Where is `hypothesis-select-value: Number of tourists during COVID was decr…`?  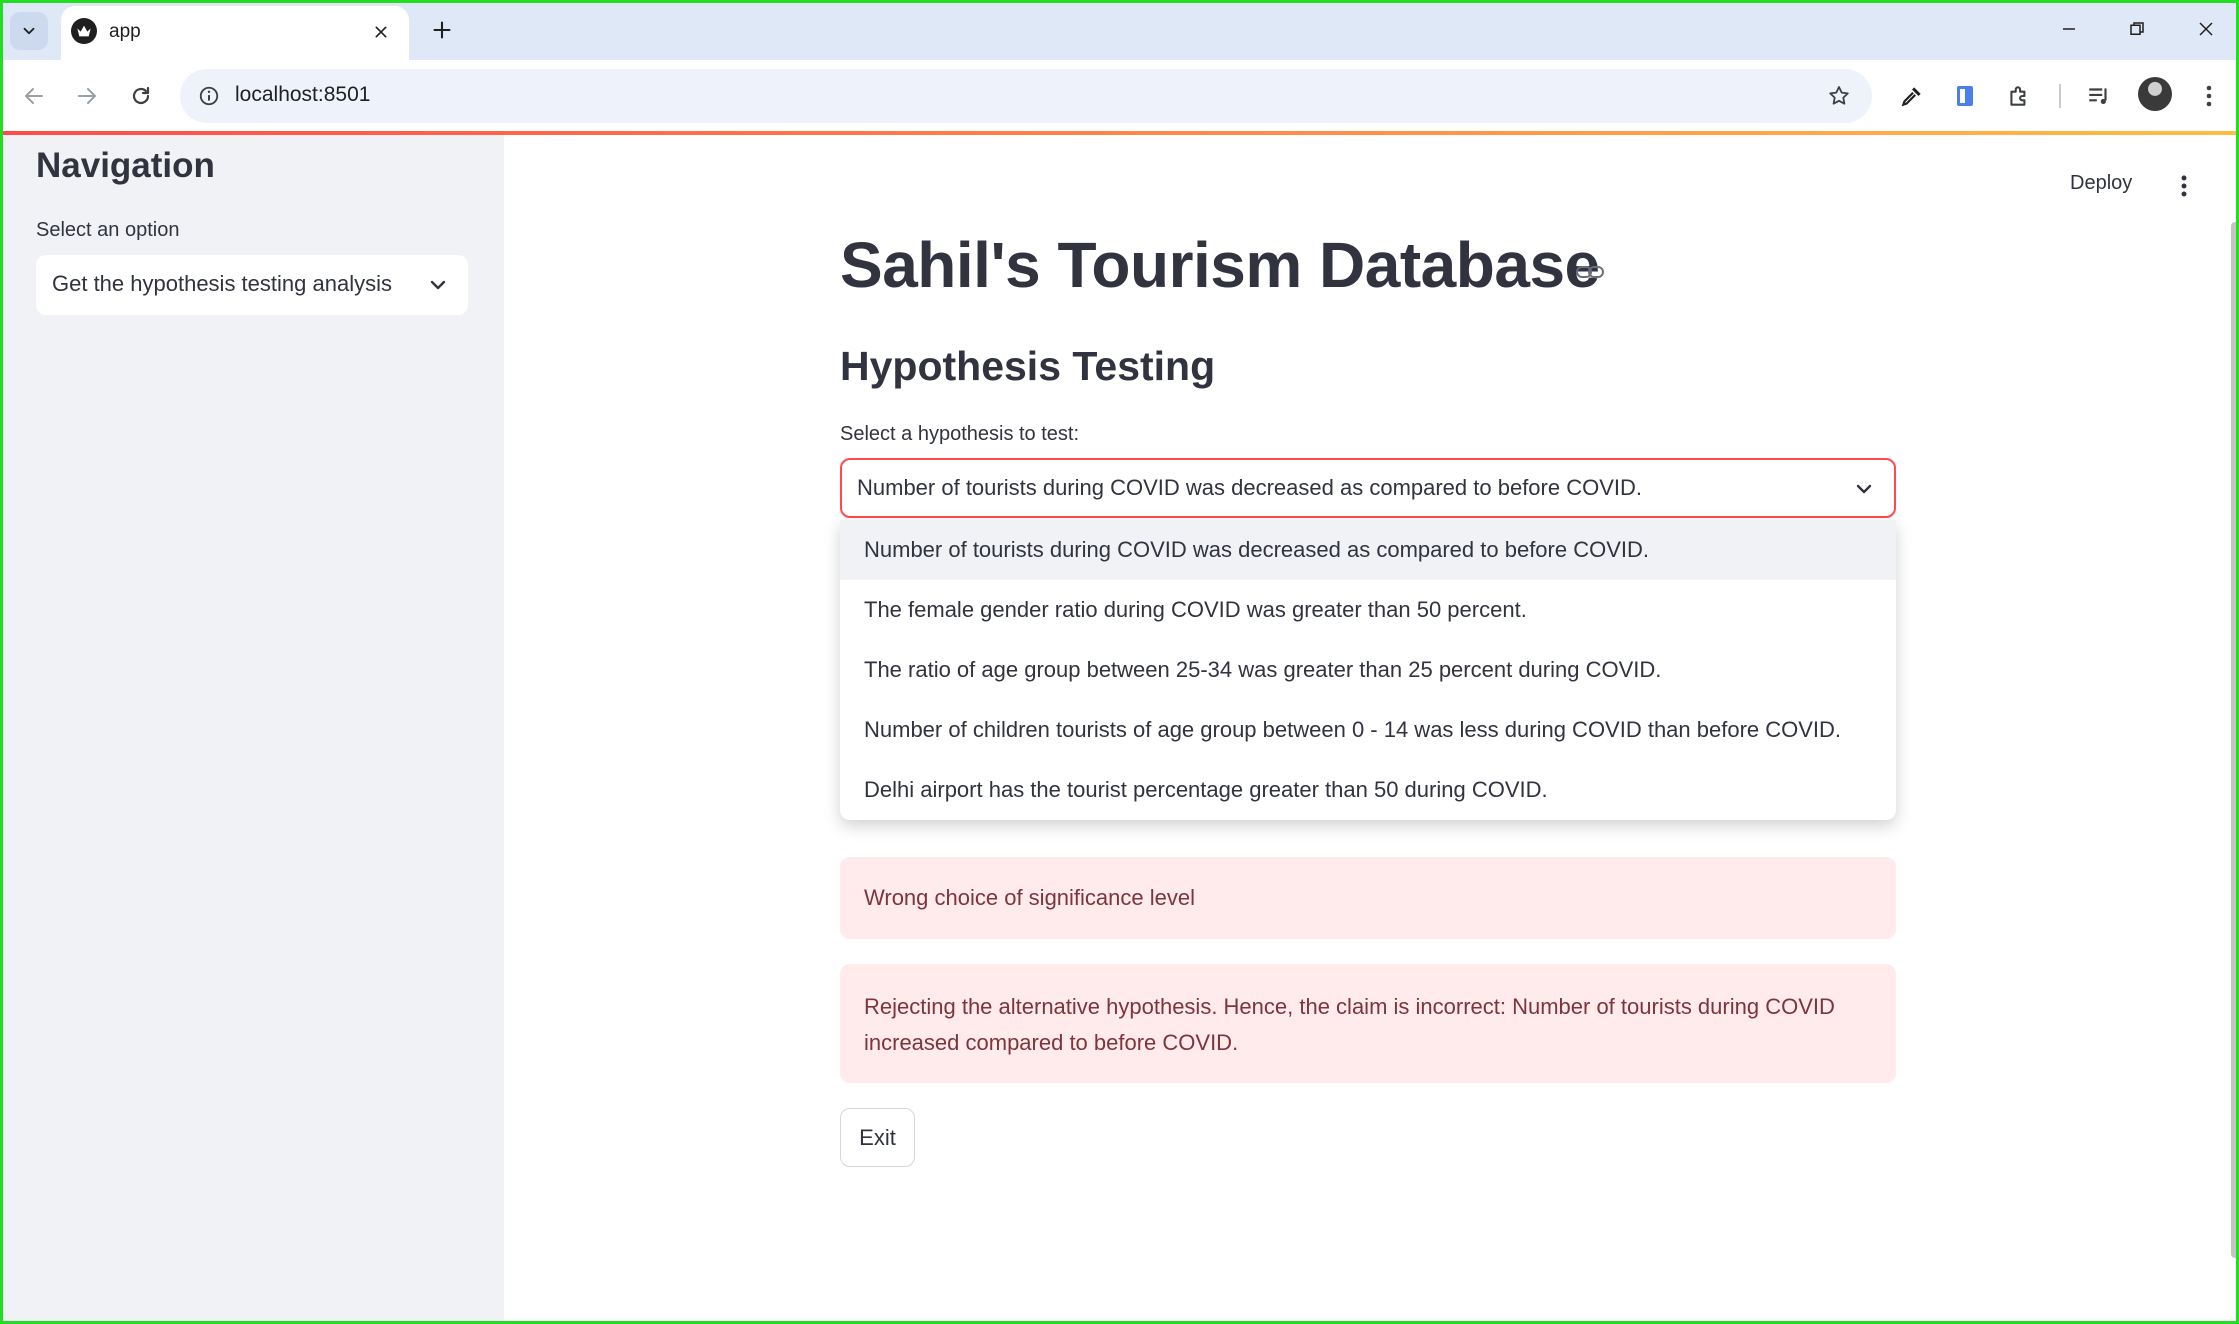
hypothesis-select-value: Number of tourists during COVID was decr… is located at coordinates (1250, 487).